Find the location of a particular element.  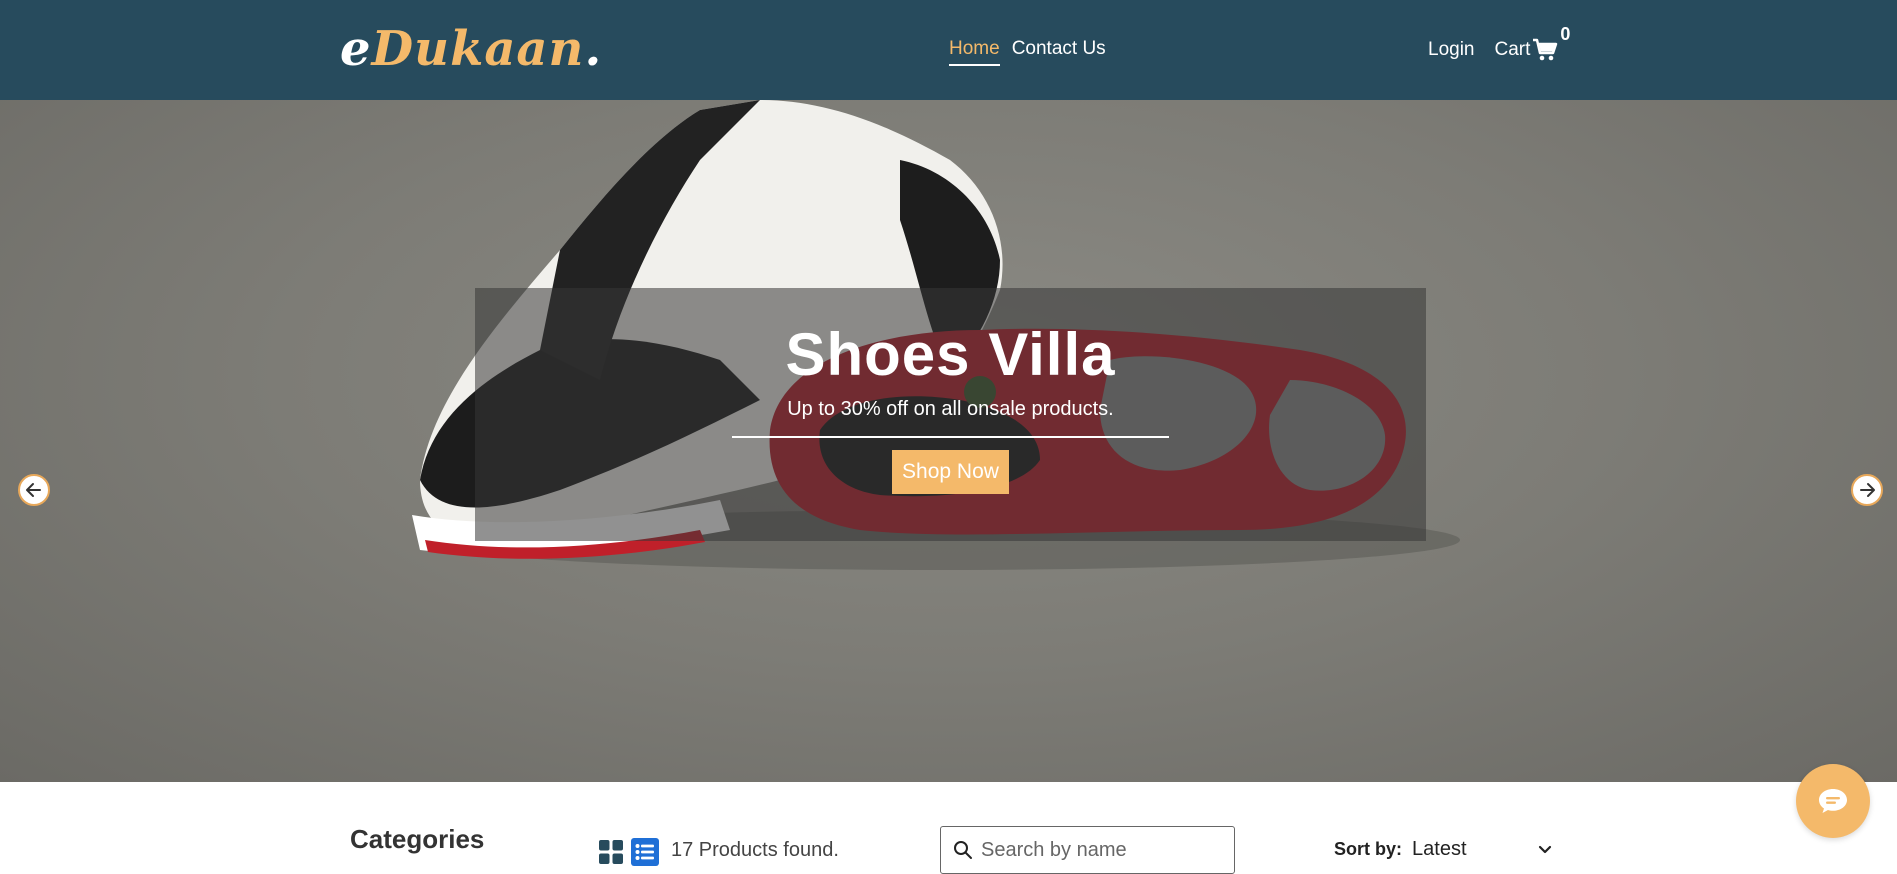

sort-control: Sort by: Latest is located at coordinates (1443, 849).